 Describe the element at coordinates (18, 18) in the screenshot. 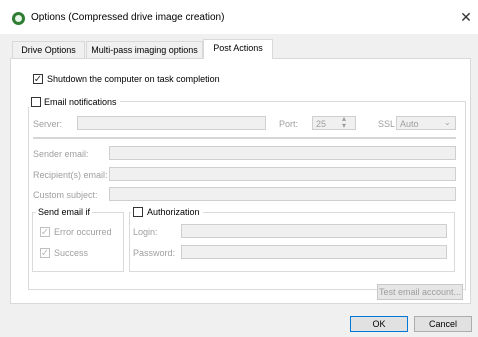

I see `app-icon` at that location.